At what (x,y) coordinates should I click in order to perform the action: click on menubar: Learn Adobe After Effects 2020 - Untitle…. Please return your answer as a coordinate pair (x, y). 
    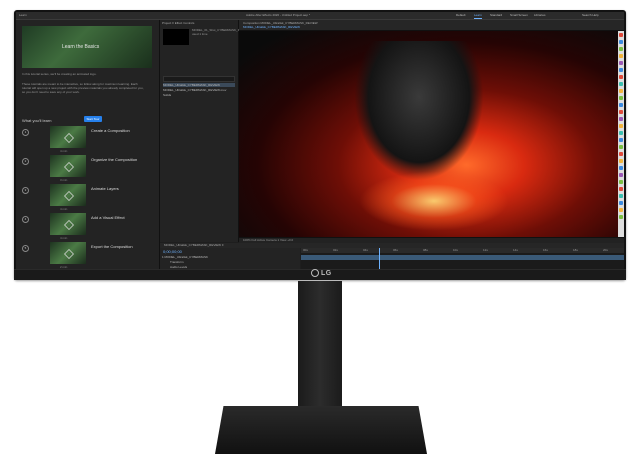
    Looking at the image, I should click on (320, 16).